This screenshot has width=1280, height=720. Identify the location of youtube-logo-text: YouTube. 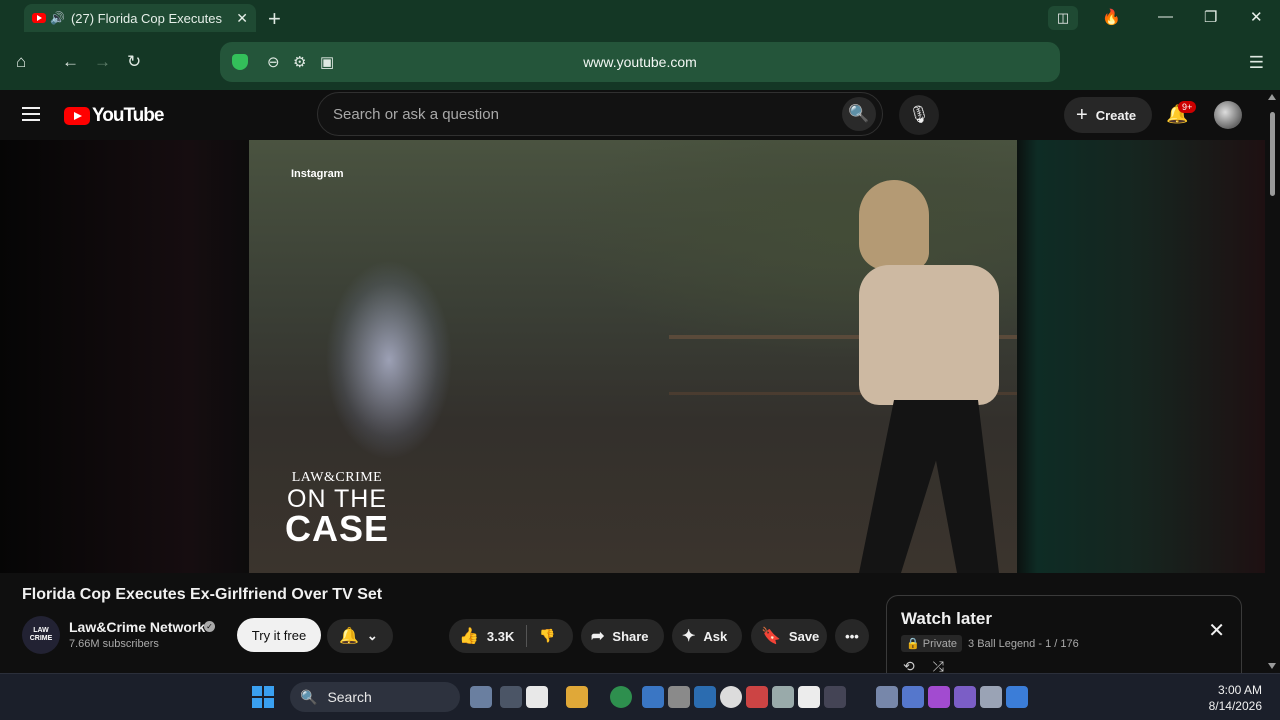
(128, 115).